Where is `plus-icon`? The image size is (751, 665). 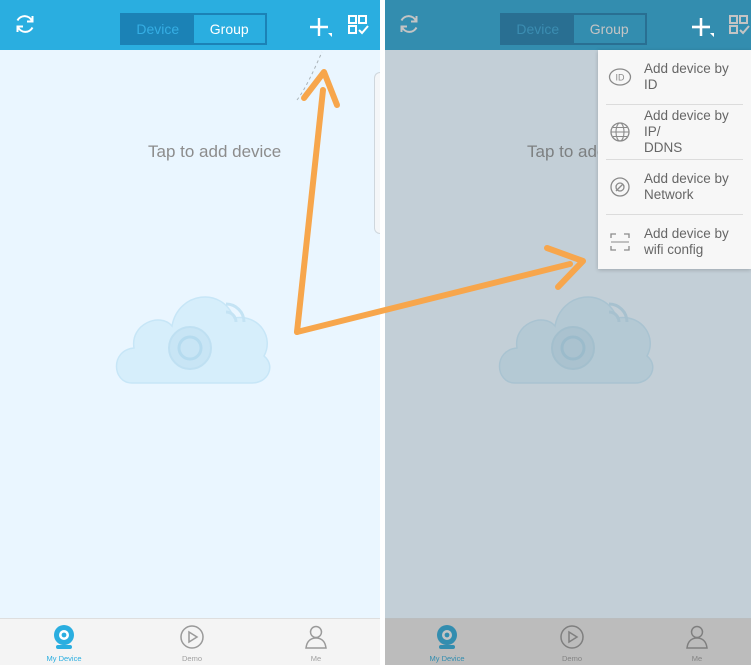 plus-icon is located at coordinates (321, 28).